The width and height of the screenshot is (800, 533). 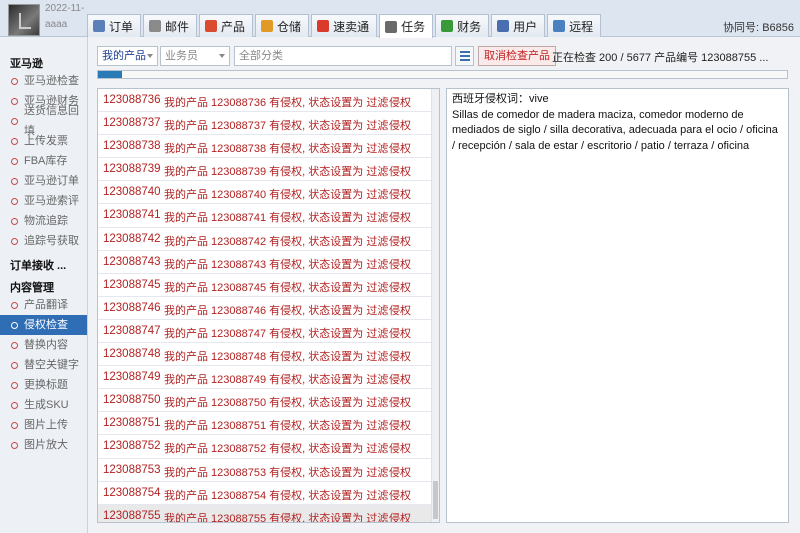 What do you see at coordinates (268, 170) in the screenshot?
I see `list-item: 123088739 我的产品 123088739 有侵权, 状态设置为 过滤 侵权` at bounding box center [268, 170].